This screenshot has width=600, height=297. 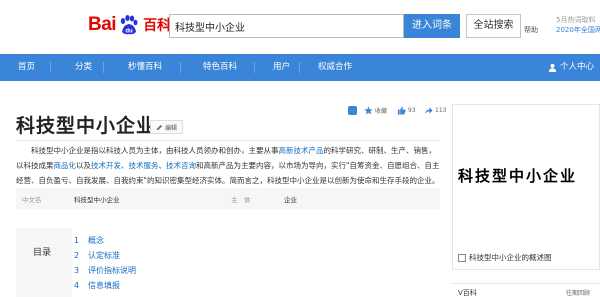 I want to click on basic-info-value: 科技型中小企业, so click(x=97, y=200).